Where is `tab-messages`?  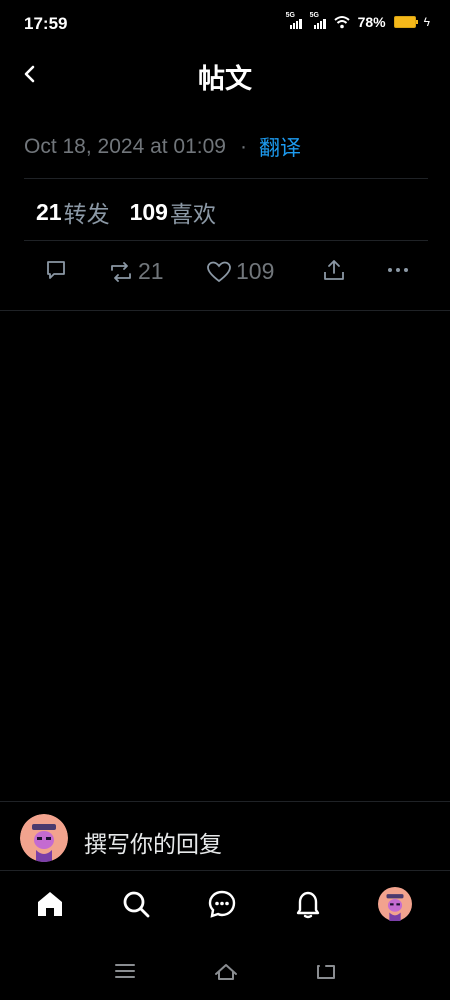
tab-messages is located at coordinates (222, 904).